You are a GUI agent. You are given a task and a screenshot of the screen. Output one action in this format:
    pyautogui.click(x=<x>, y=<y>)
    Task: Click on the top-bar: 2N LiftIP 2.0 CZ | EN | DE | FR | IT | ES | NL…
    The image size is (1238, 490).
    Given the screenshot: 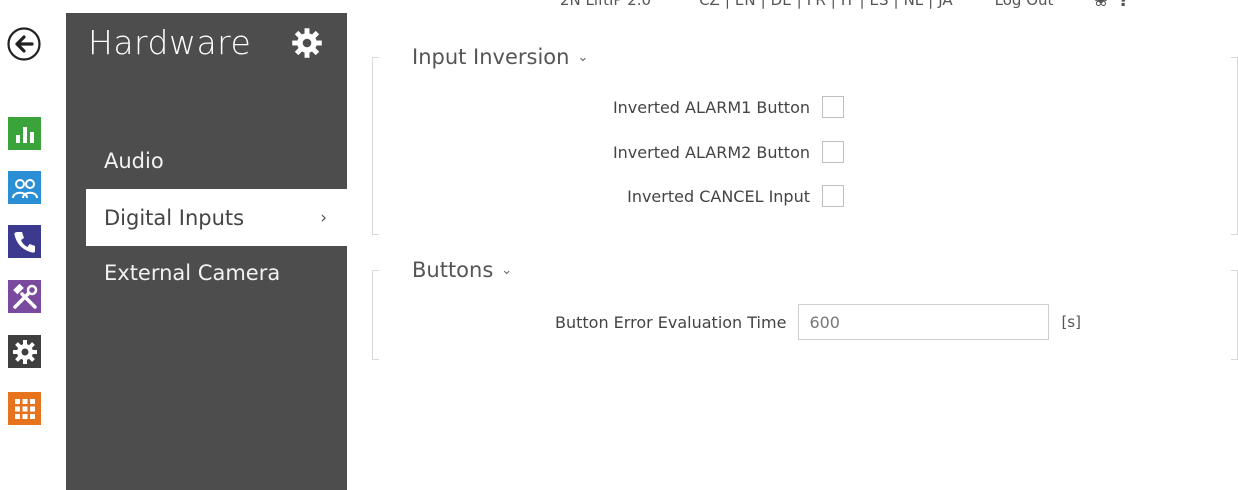 What is the action you would take?
    pyautogui.click(x=844, y=6)
    